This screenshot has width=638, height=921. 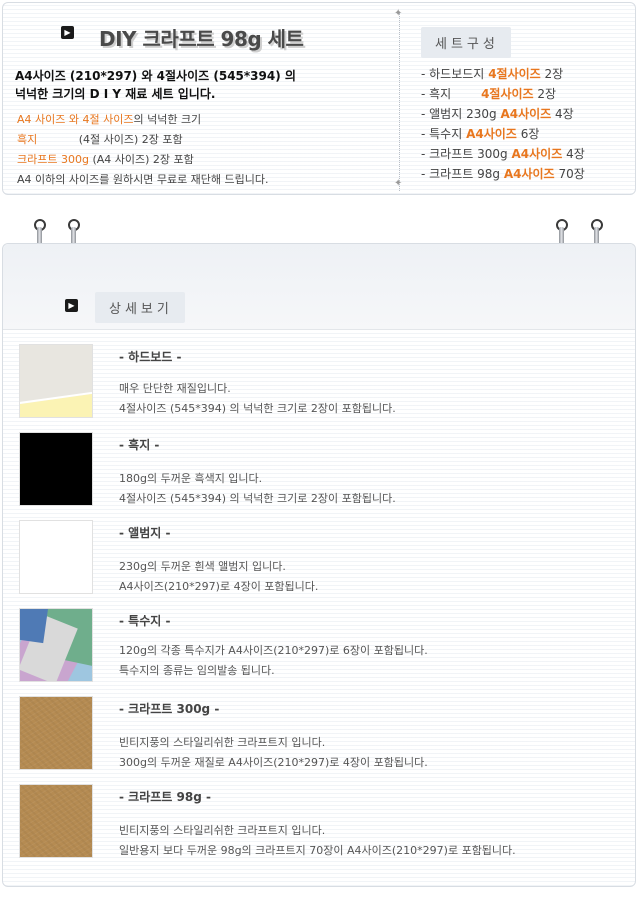 What do you see at coordinates (466, 42) in the screenshot?
I see `set-composition-label: 세트구성` at bounding box center [466, 42].